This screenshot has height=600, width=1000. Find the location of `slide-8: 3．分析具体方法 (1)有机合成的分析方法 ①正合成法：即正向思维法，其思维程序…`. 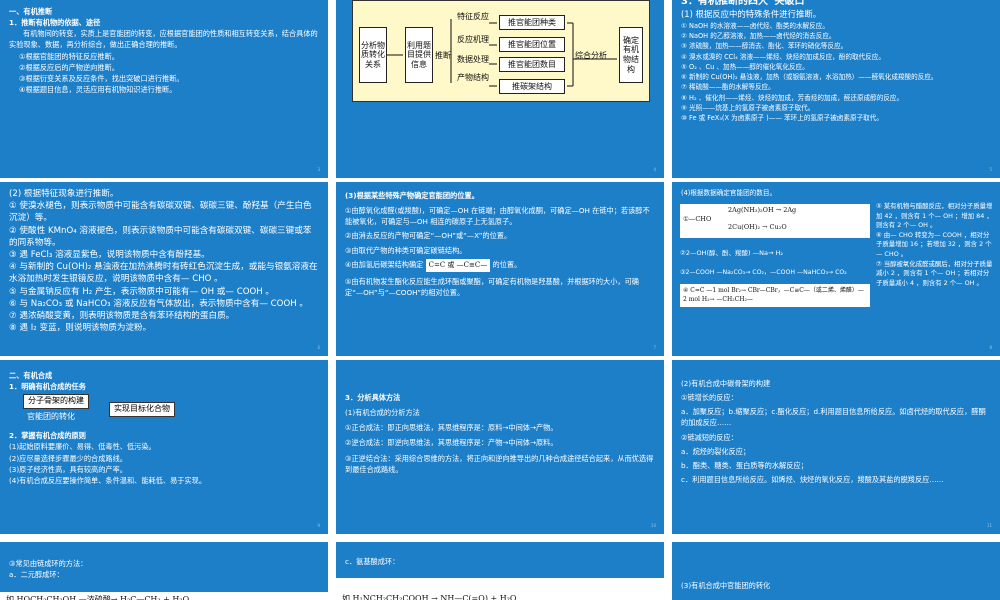

slide-8: 3．分析具体方法 (1)有机合成的分析方法 ①正合成法：即正向思维法，其思维程序… is located at coordinates (500, 445).